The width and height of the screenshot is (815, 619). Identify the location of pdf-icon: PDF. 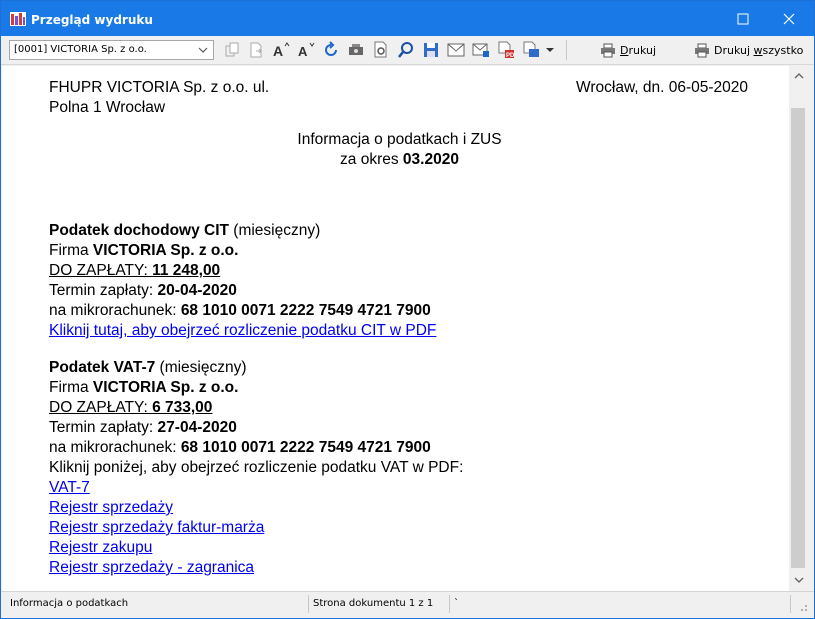
(506, 50).